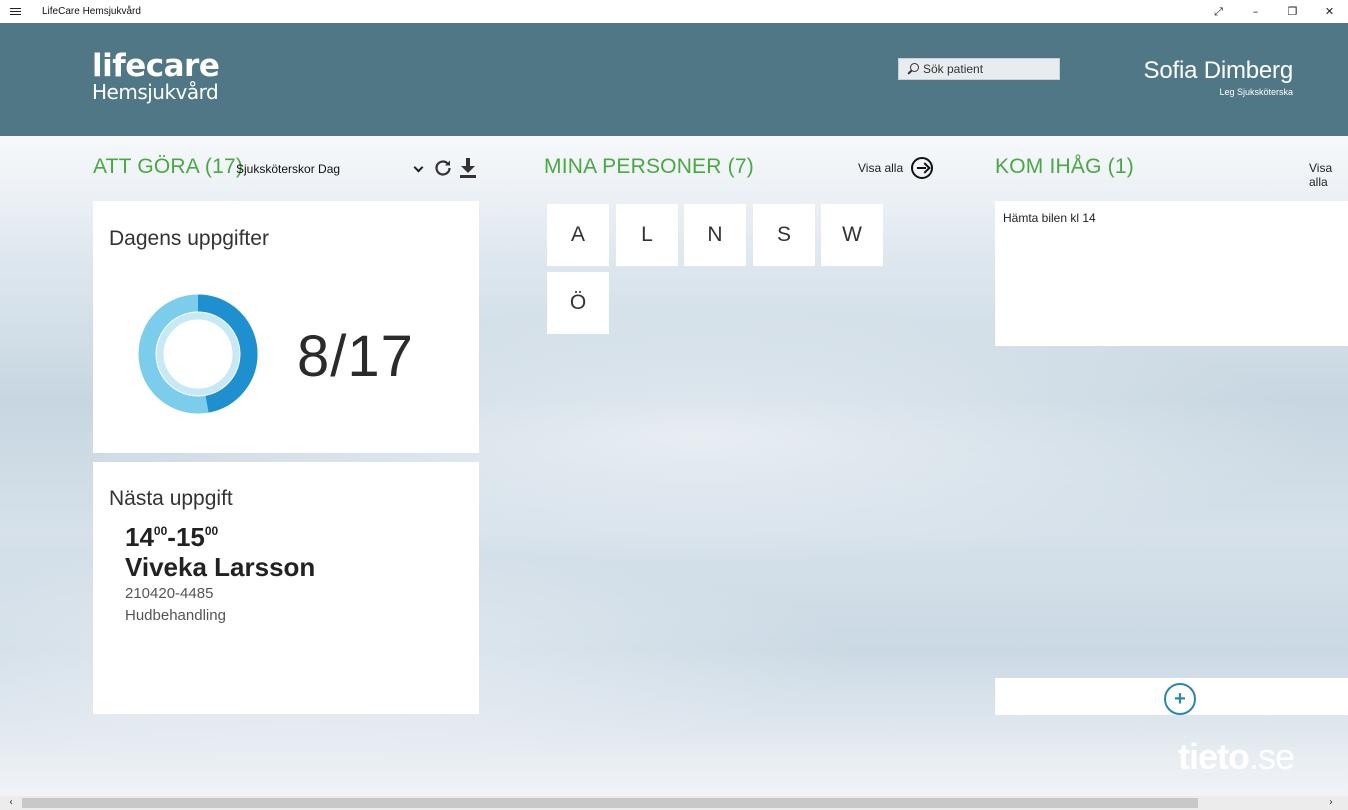 Image resolution: width=1348 pixels, height=810 pixels. Describe the element at coordinates (1049, 218) in the screenshot. I see `reminder-note-text: Hämta bilen kl 14` at that location.